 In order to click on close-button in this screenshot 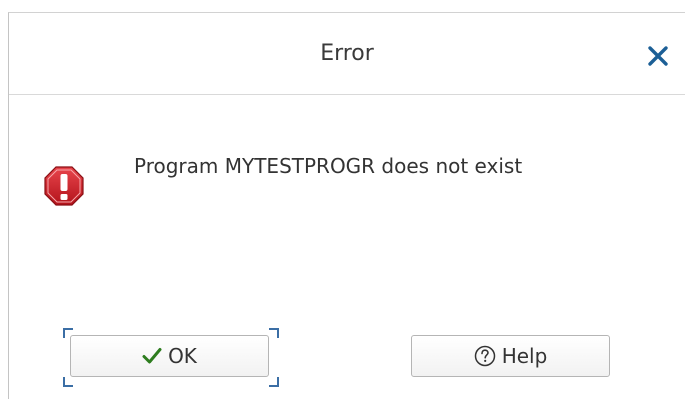, I will do `click(658, 56)`.